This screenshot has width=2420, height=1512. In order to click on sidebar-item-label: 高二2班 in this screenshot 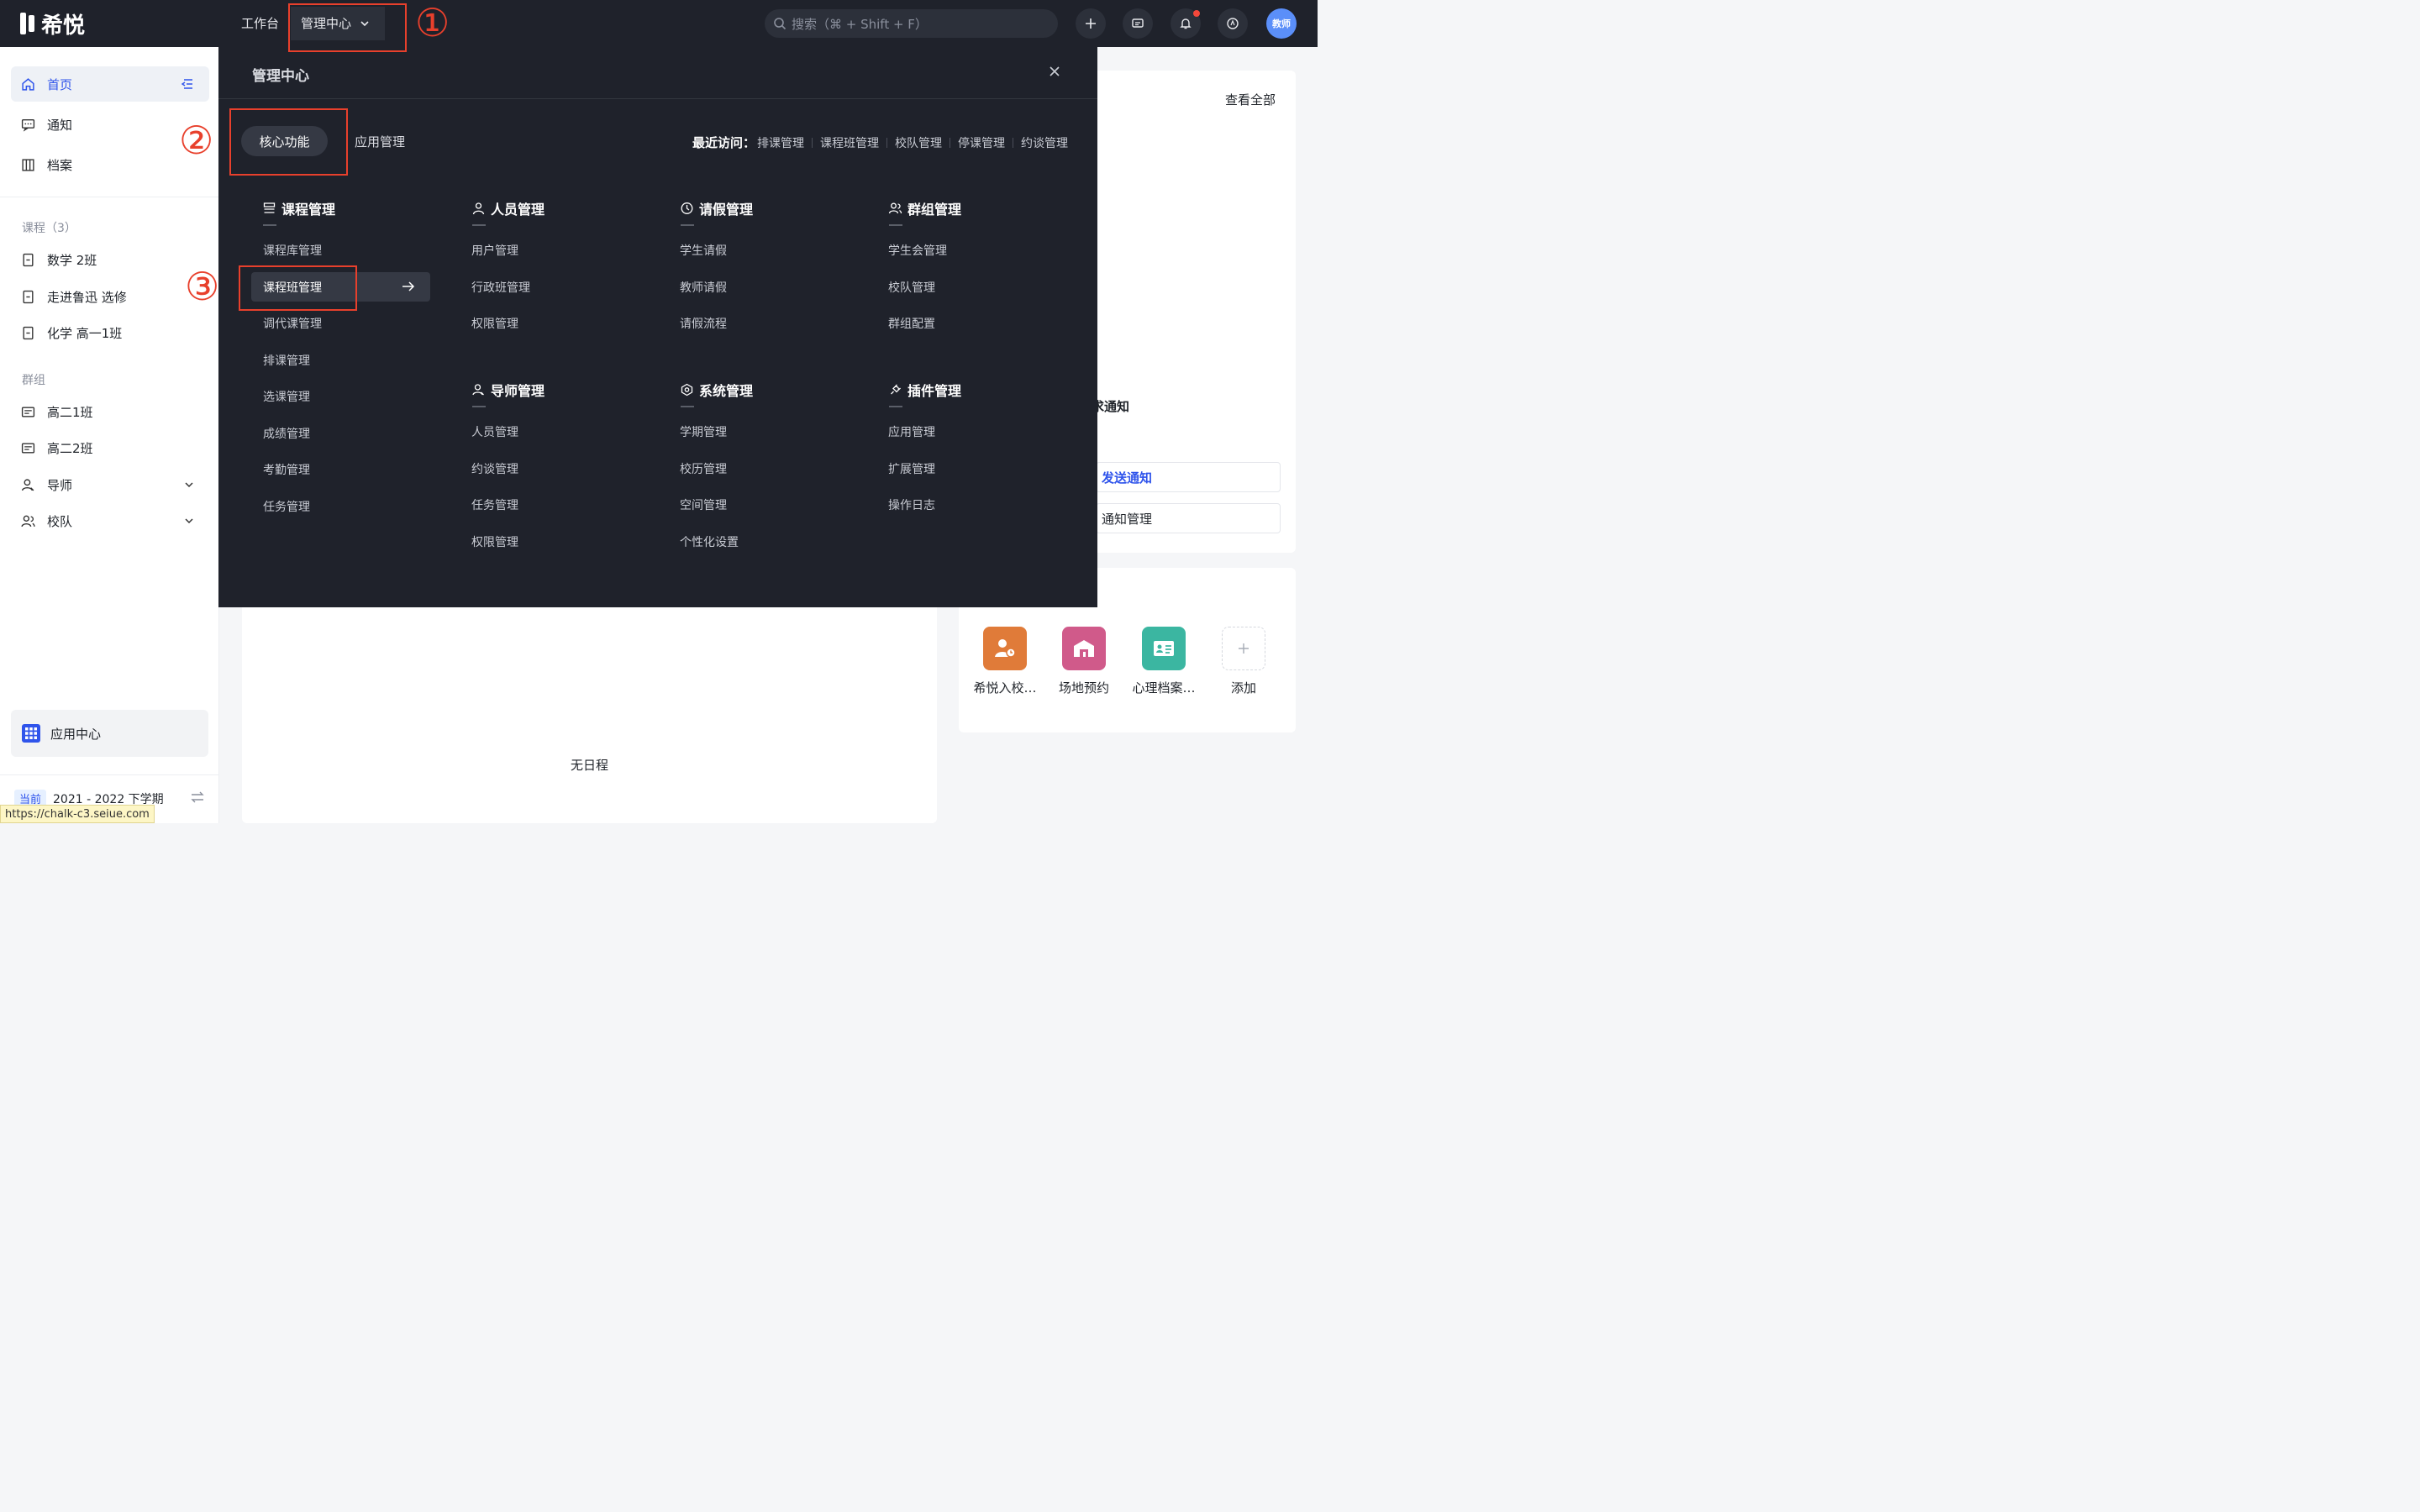, I will do `click(70, 448)`.